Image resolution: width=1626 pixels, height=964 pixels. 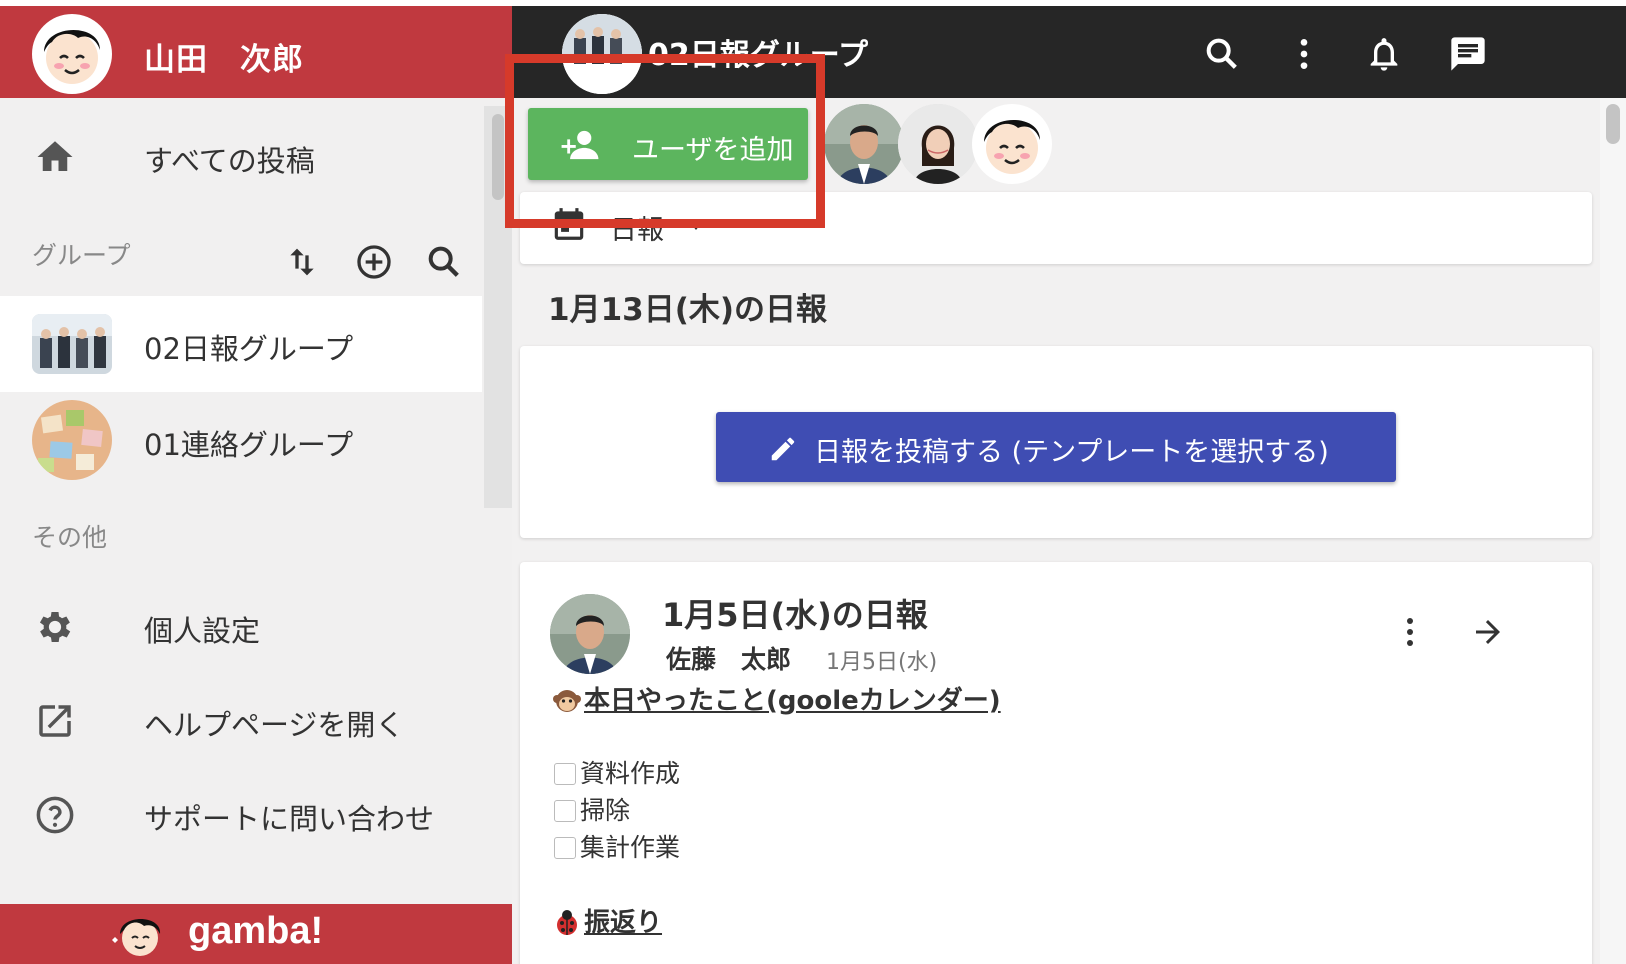 I want to click on task-label: 掃除, so click(x=605, y=810).